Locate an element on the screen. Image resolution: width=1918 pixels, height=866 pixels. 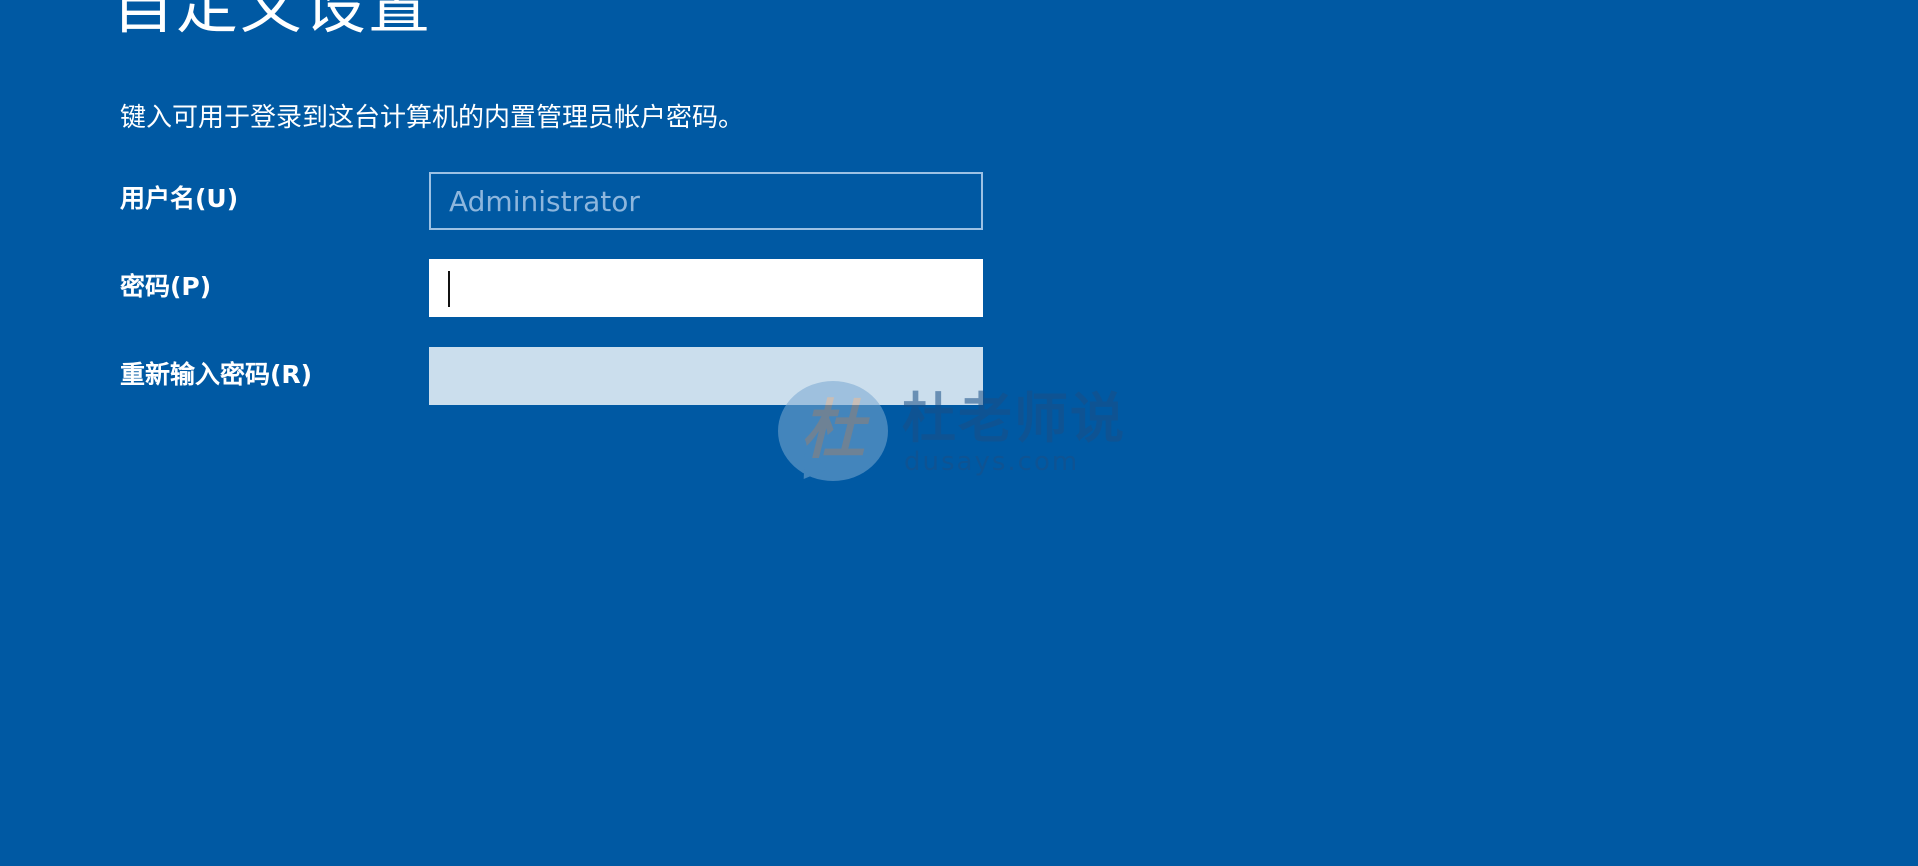
instruction-text: 键入可用于登录到这台计算机的内置管理员帐户密码。 is located at coordinates (432, 118).